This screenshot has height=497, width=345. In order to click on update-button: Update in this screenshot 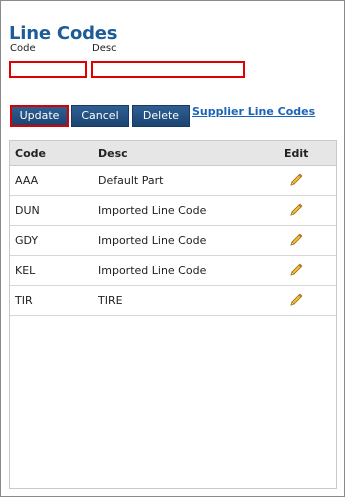, I will do `click(39, 116)`.